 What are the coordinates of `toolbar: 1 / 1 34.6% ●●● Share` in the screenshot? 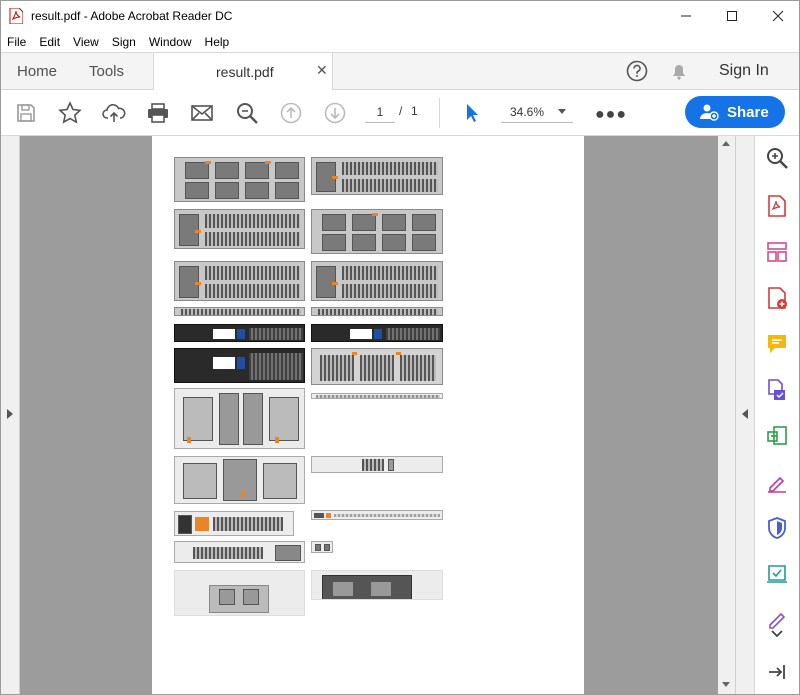 It's located at (400, 113).